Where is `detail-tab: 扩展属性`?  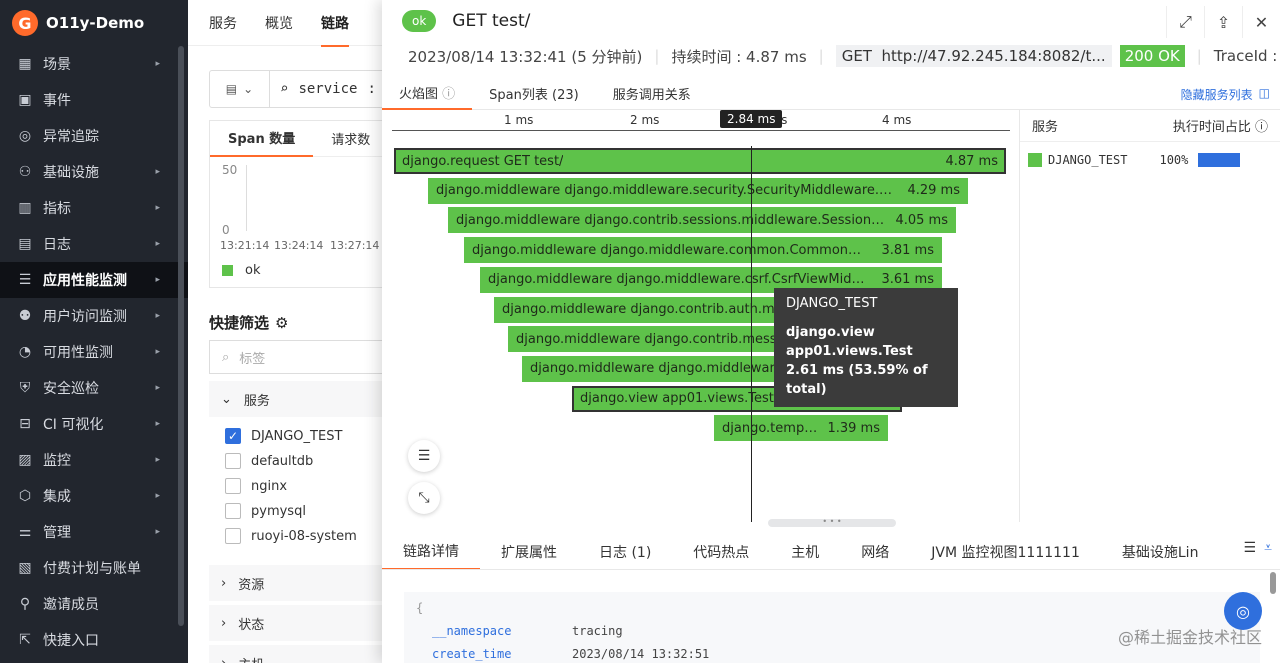
detail-tab: 扩展属性 is located at coordinates (529, 551).